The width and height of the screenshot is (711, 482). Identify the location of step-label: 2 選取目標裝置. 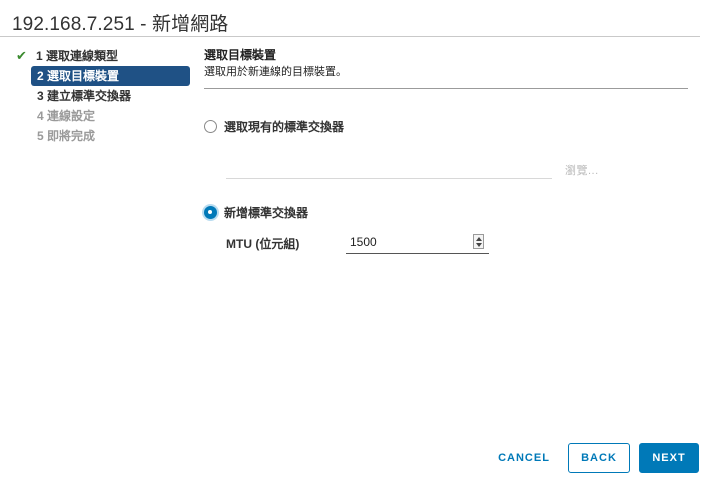
(78, 76).